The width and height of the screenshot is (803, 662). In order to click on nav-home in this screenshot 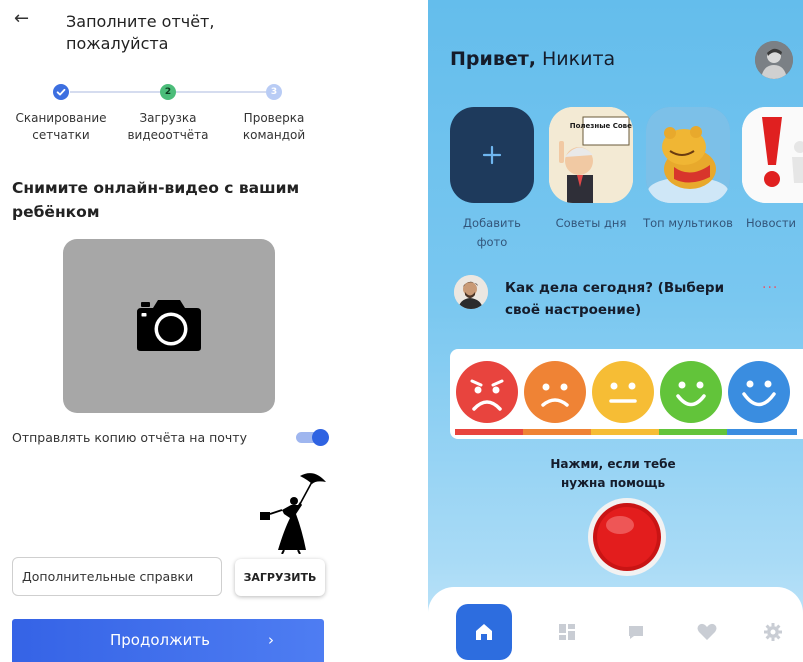, I will do `click(484, 632)`.